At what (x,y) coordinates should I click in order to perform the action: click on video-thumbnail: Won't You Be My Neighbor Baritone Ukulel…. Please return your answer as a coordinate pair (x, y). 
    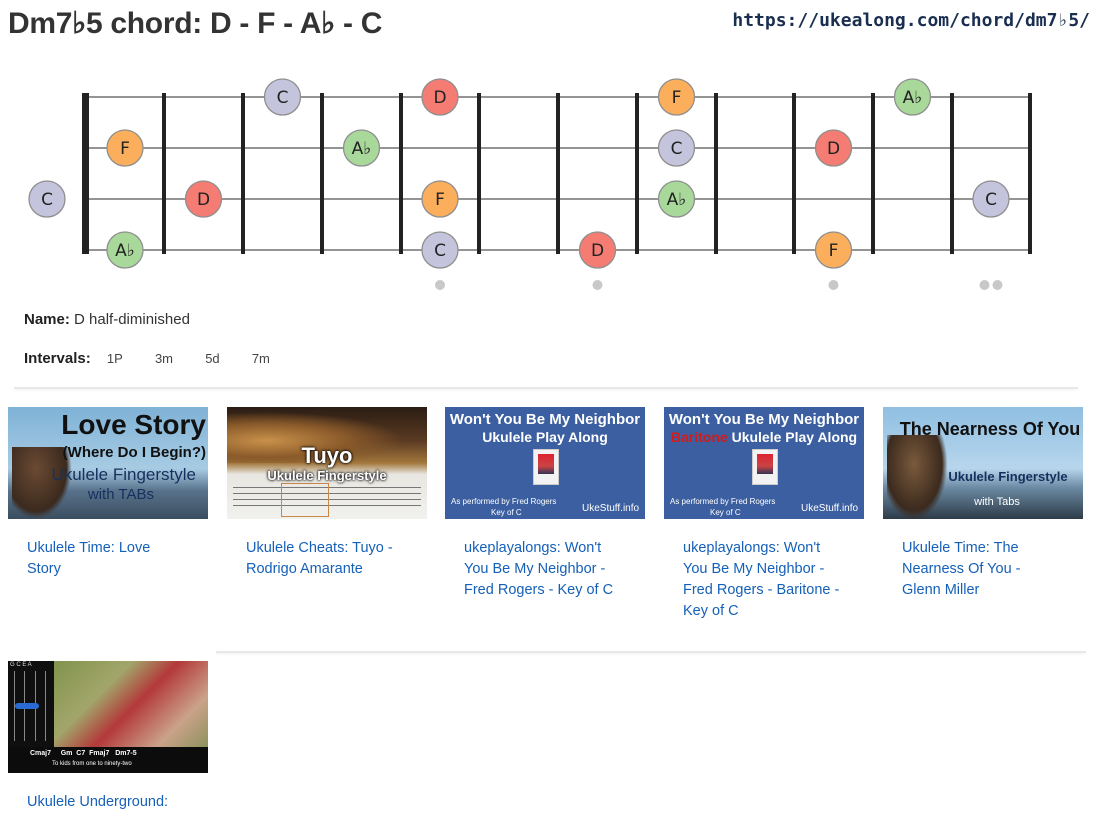
    Looking at the image, I should click on (764, 463).